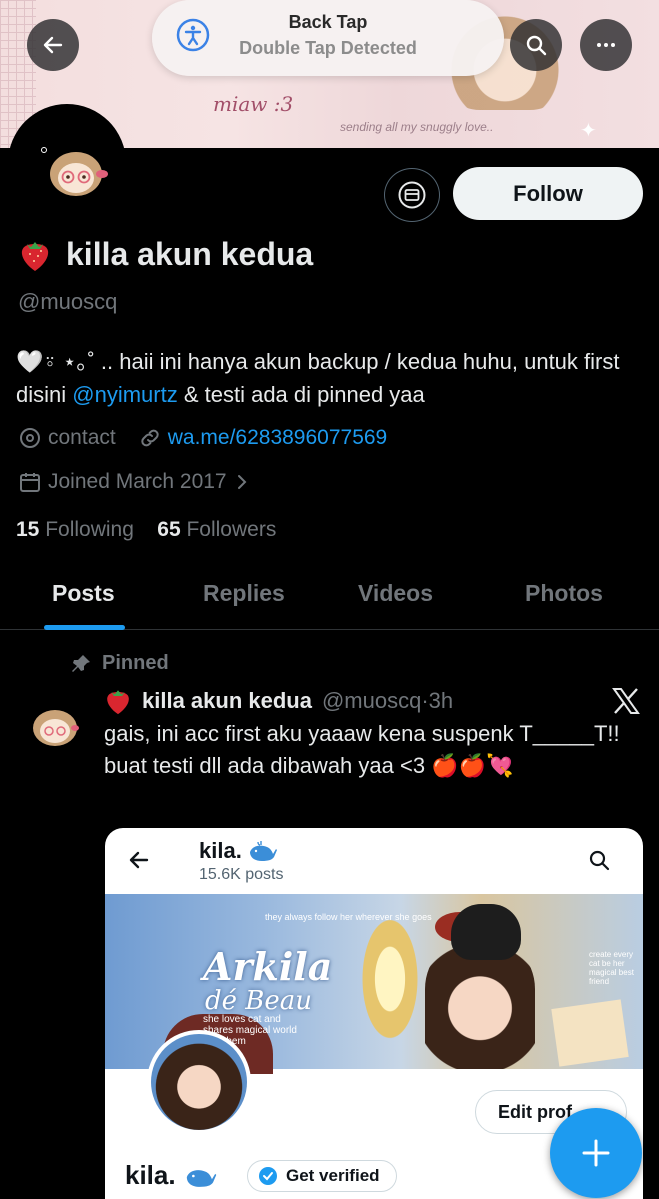 The image size is (659, 1199). Describe the element at coordinates (82, 437) in the screenshot. I see `profile-location: contact` at that location.